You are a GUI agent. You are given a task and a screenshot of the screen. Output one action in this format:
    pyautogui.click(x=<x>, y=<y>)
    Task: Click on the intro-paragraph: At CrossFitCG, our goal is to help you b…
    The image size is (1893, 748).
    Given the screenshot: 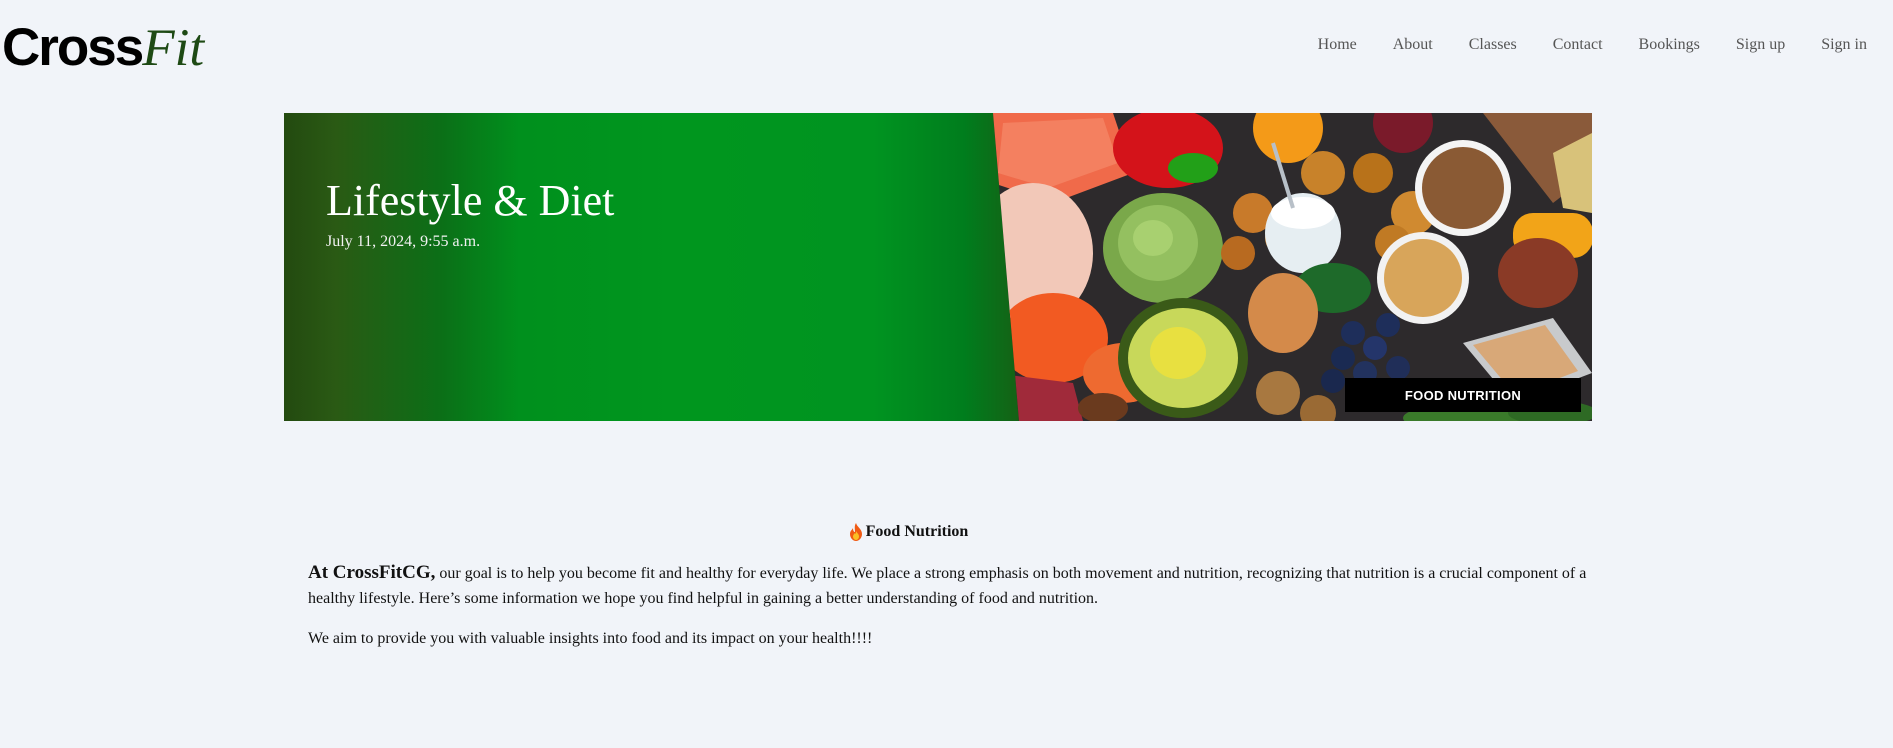 What is the action you would take?
    pyautogui.click(x=948, y=585)
    